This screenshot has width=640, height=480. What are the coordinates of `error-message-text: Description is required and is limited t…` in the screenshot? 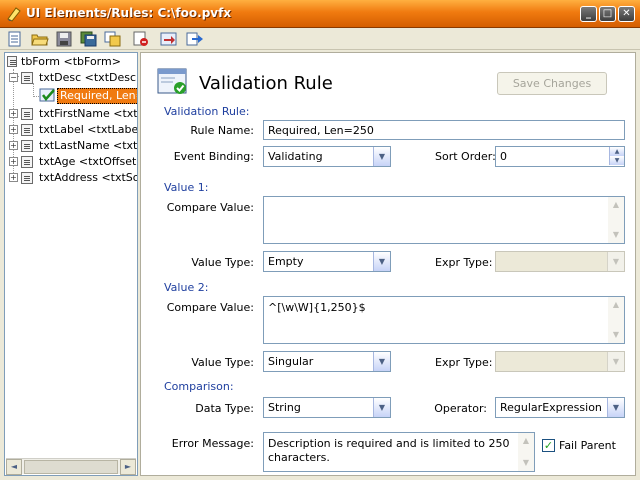 It's located at (389, 450).